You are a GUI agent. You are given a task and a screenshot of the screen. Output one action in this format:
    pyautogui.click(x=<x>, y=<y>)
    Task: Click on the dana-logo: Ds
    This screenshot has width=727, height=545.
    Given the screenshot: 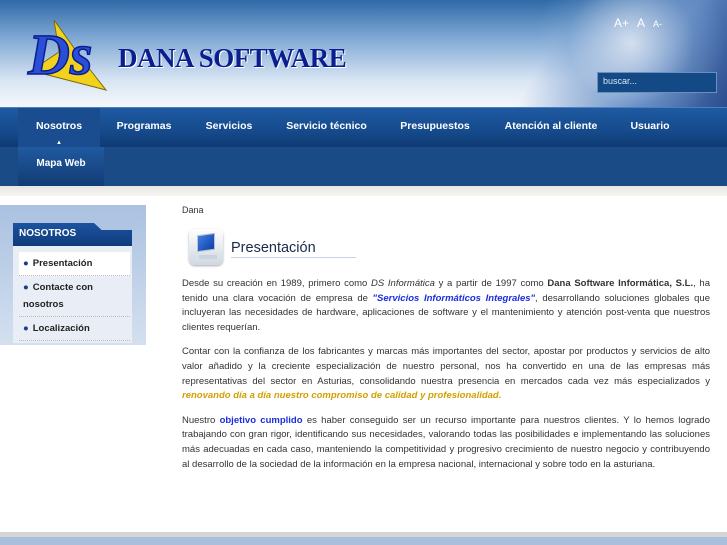 What is the action you would take?
    pyautogui.click(x=67, y=53)
    